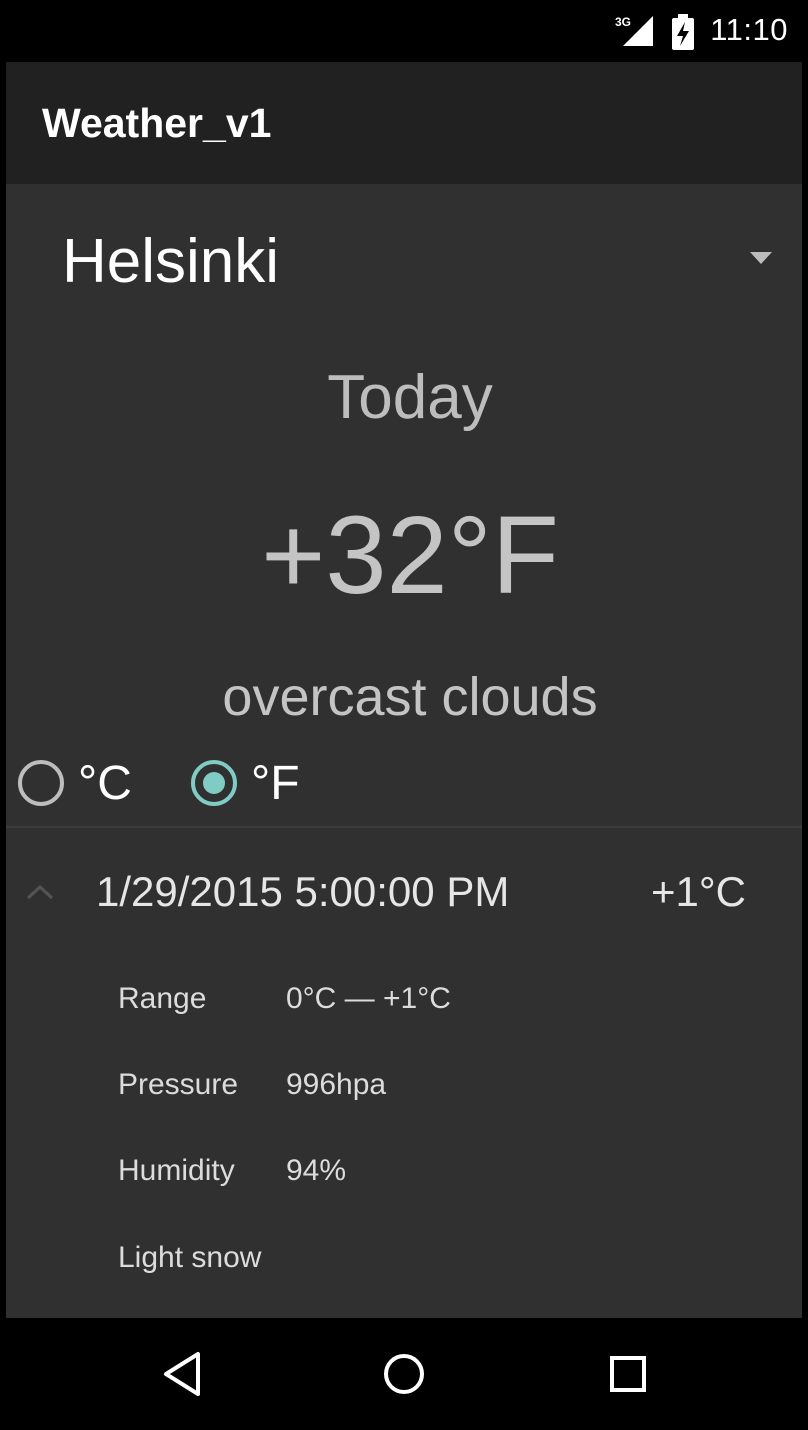 The width and height of the screenshot is (808, 1430). What do you see at coordinates (176, 1170) in the screenshot?
I see `humidity-label: Humidity` at bounding box center [176, 1170].